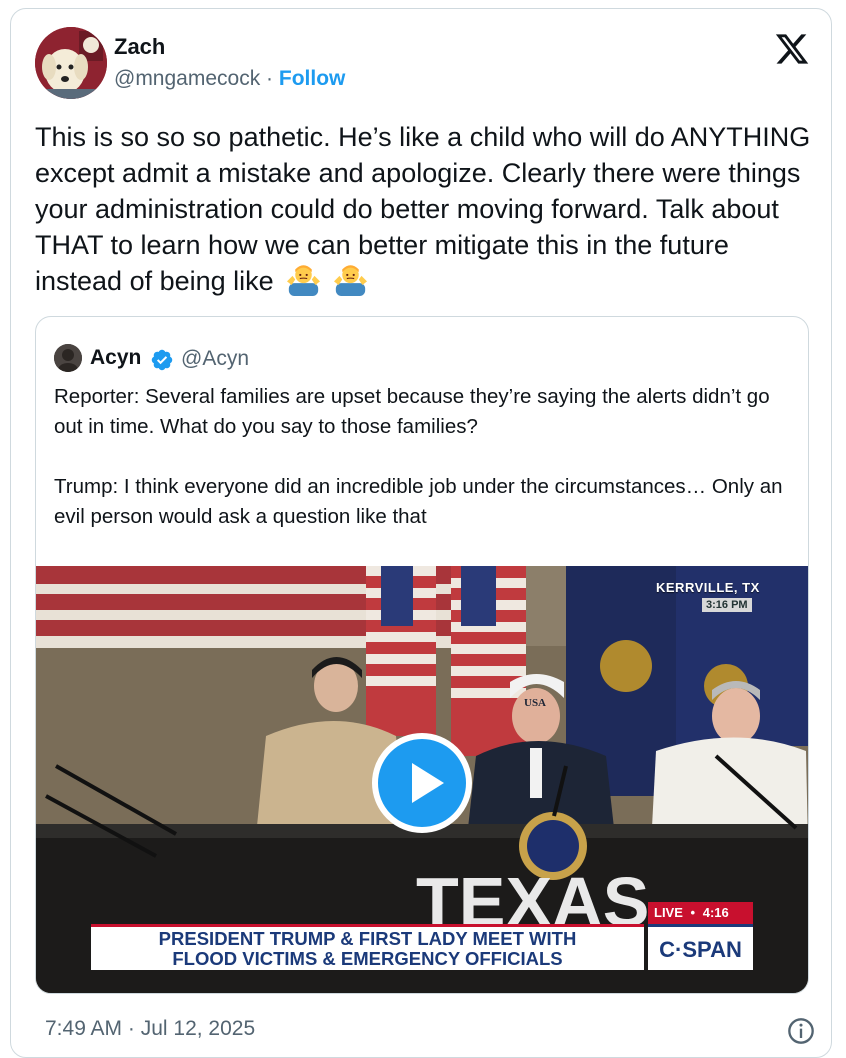 The width and height of the screenshot is (846, 1058). Describe the element at coordinates (727, 605) in the screenshot. I see `video-local-time: 3:16 PM` at that location.